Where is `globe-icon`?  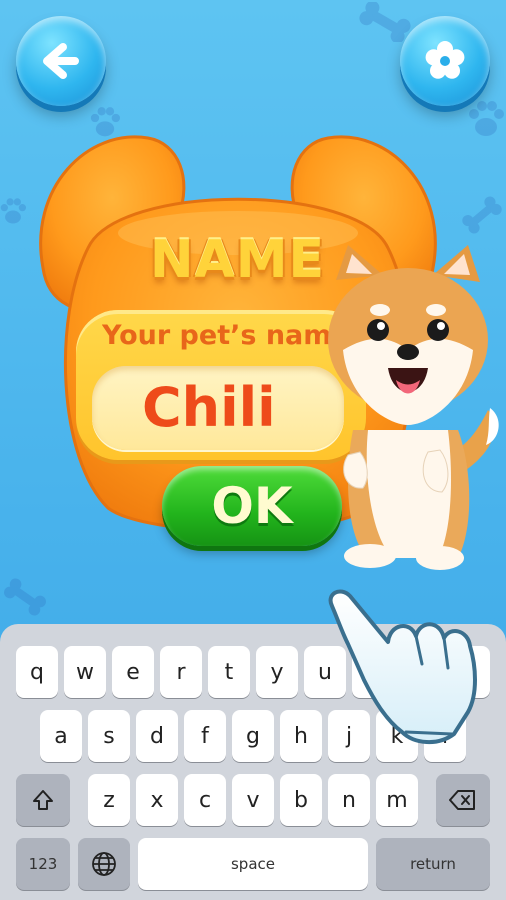
globe-icon is located at coordinates (104, 864).